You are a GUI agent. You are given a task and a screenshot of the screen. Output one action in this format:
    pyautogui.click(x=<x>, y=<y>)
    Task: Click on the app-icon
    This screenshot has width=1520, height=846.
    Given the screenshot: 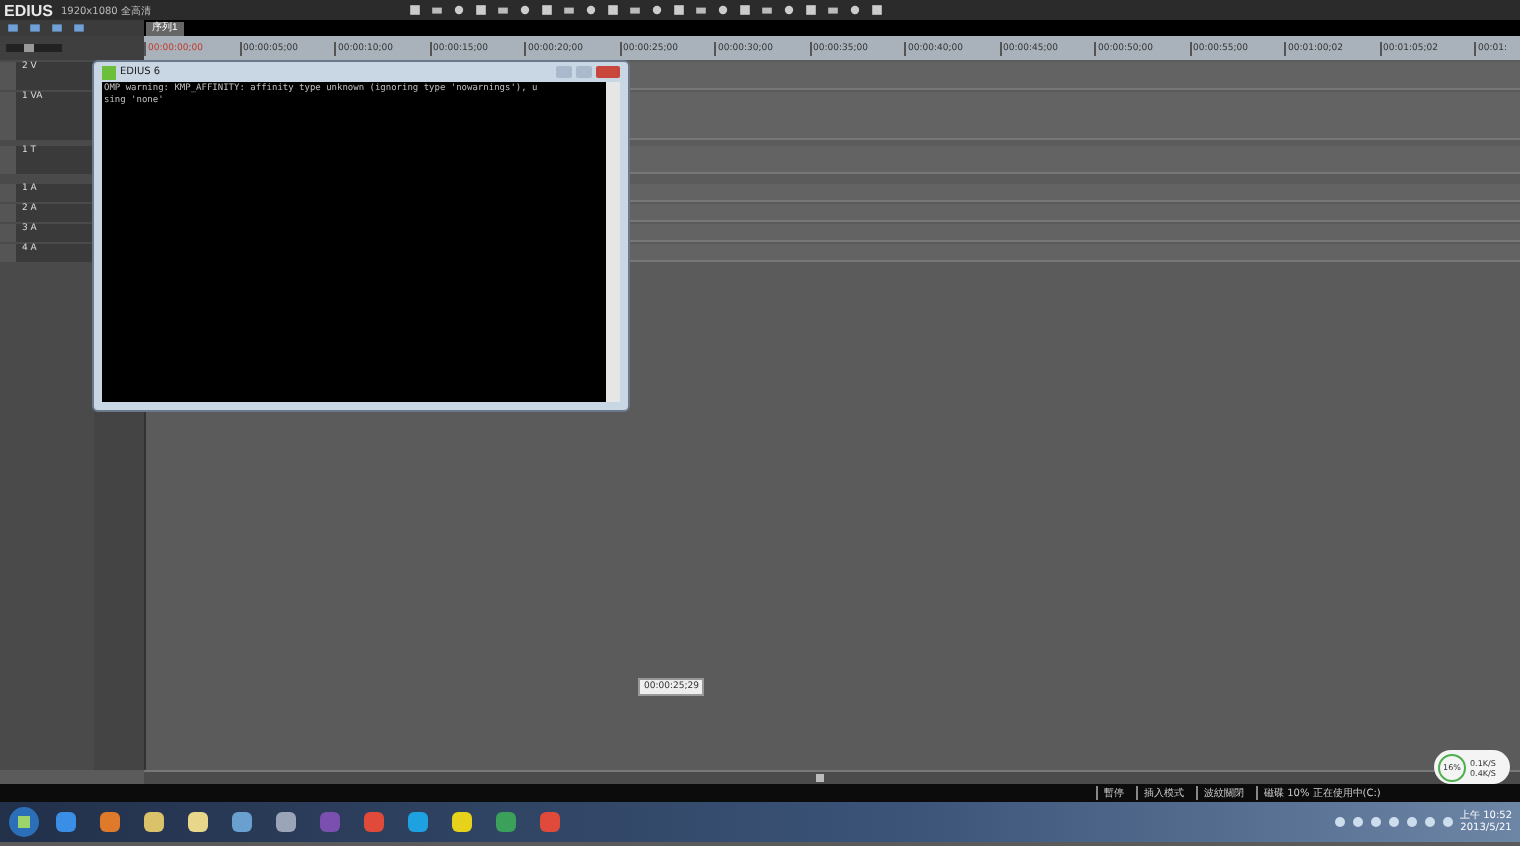 What is the action you would take?
    pyautogui.click(x=109, y=72)
    